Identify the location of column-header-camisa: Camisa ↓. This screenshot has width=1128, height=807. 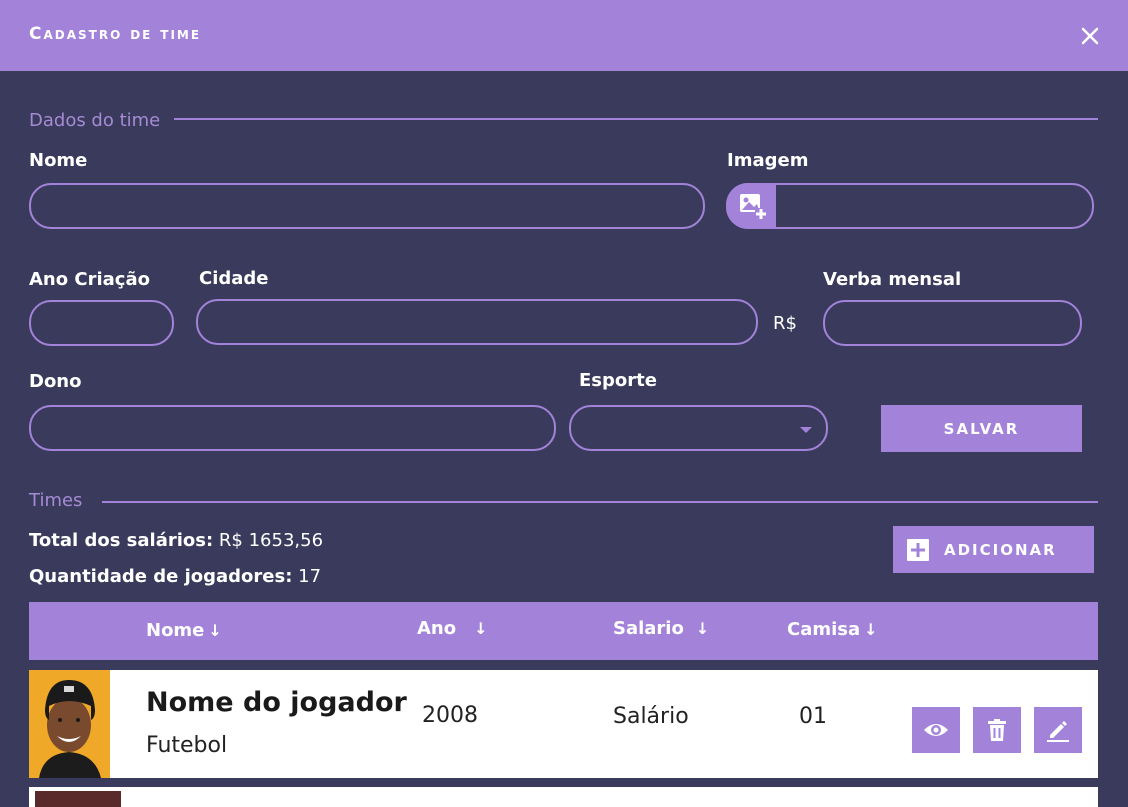
(832, 629).